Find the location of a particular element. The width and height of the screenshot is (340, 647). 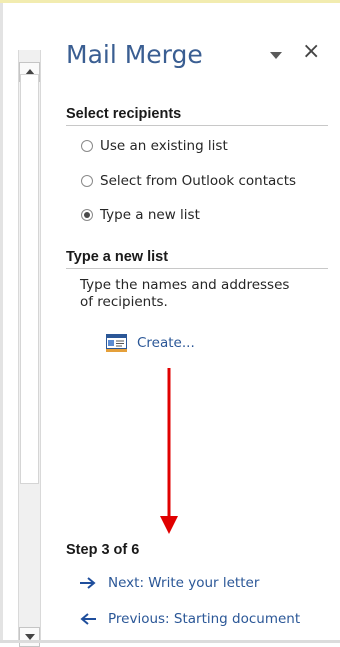

pane-title: Mail Merge is located at coordinates (134, 54).